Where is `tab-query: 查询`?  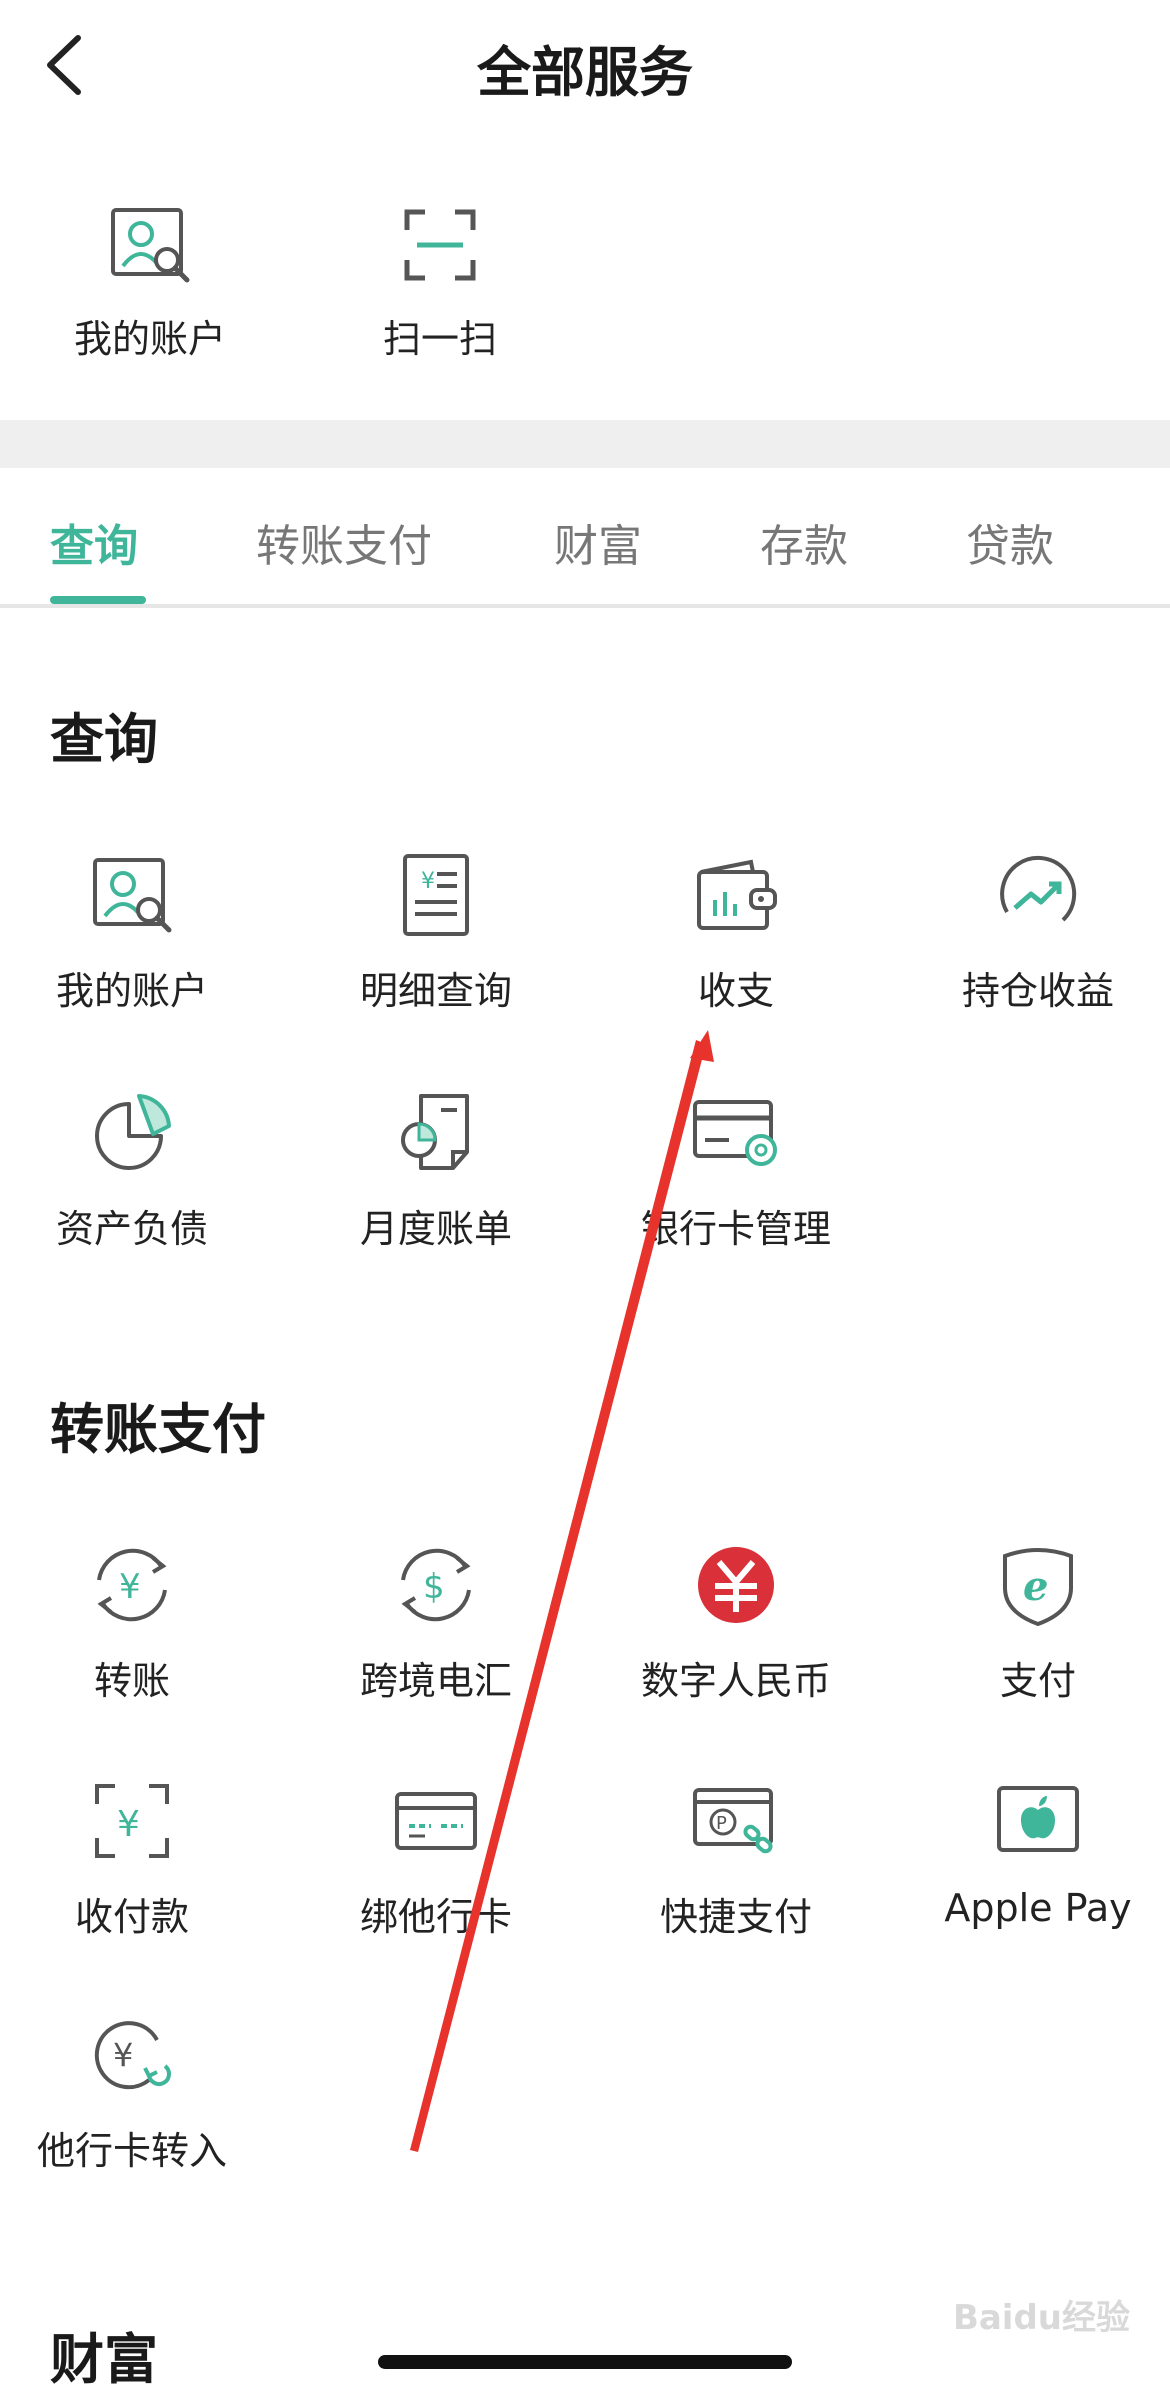 tab-query: 查询 is located at coordinates (94, 542).